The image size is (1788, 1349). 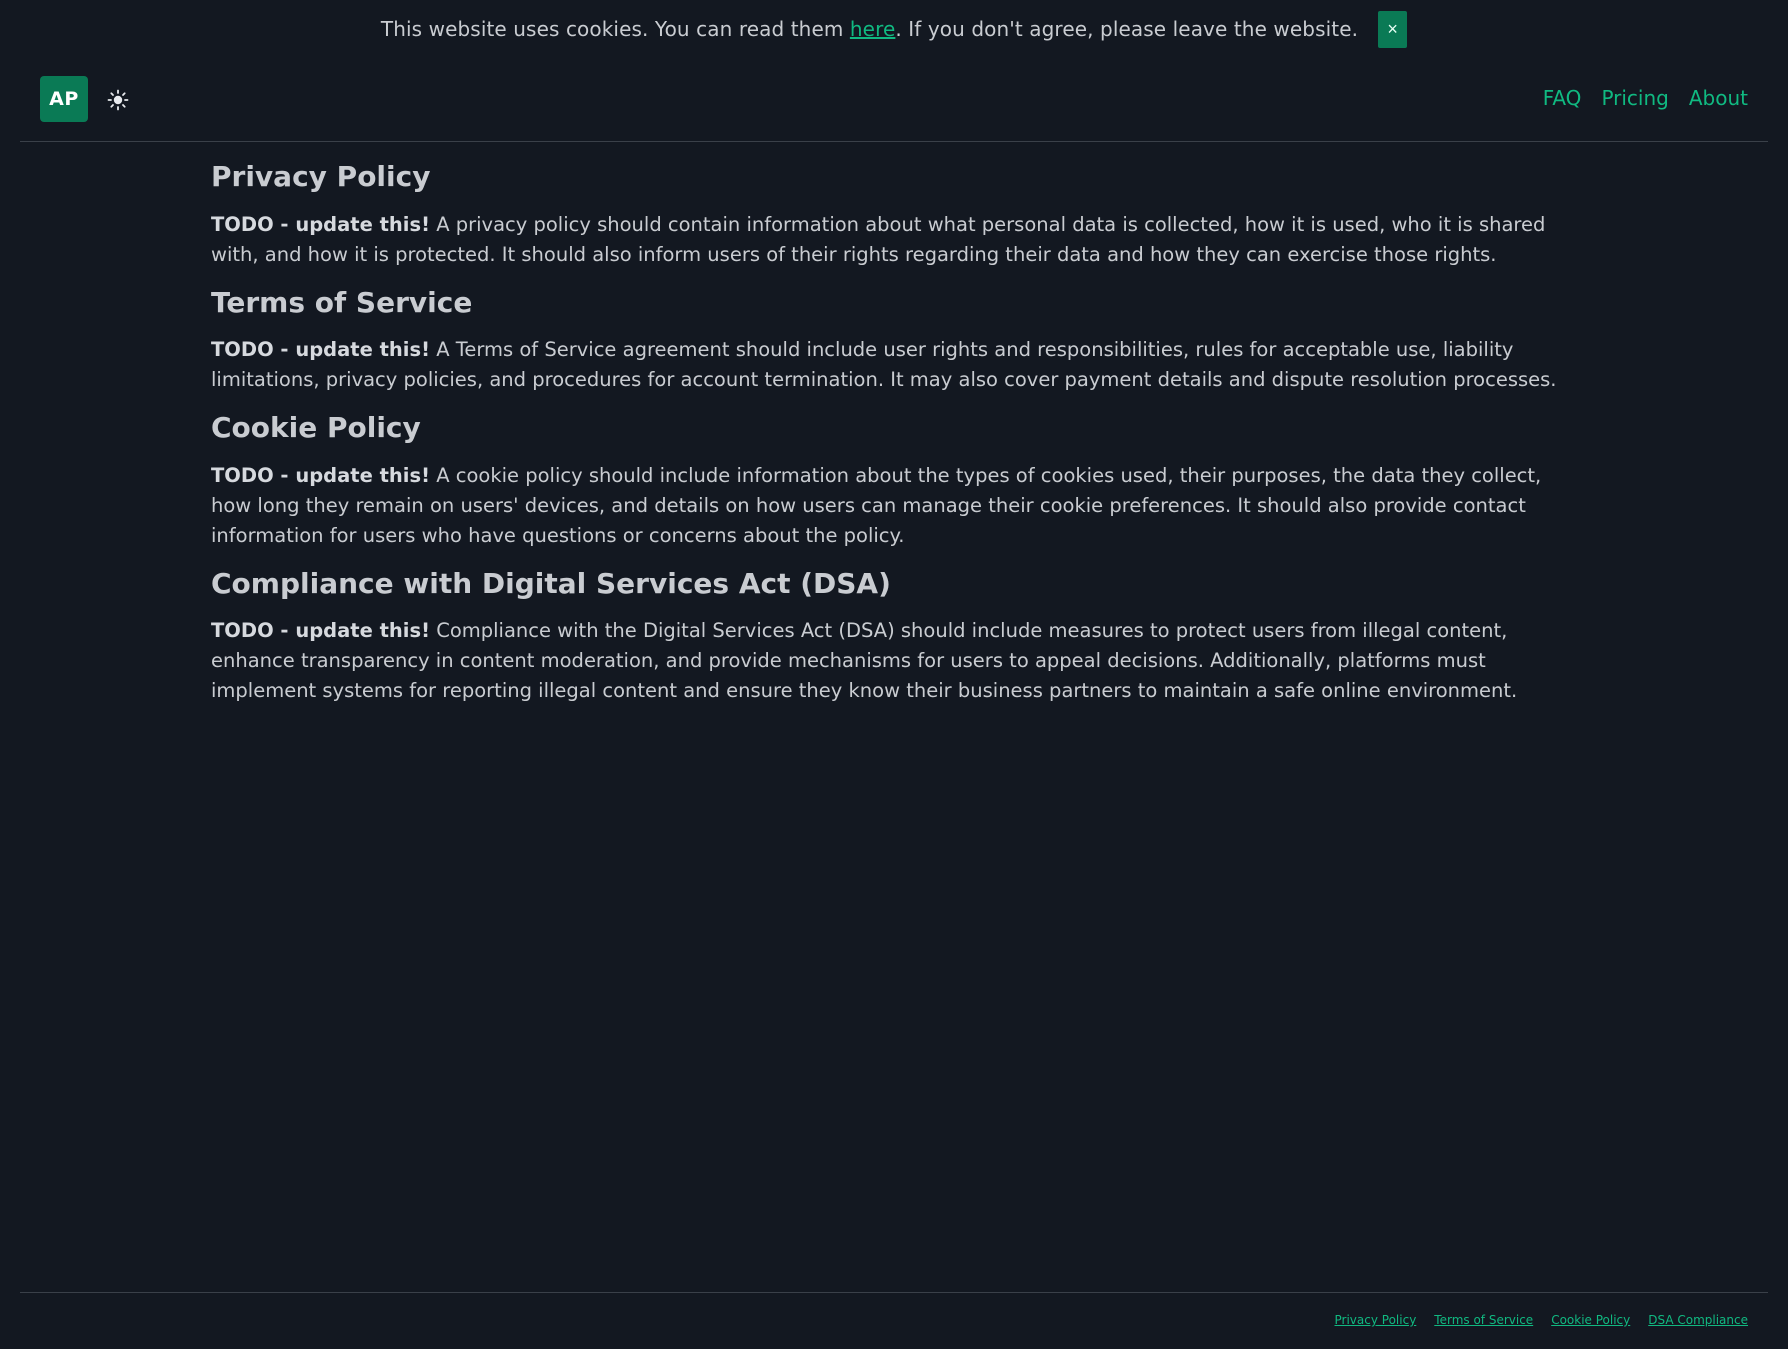 What do you see at coordinates (1590, 1320) in the screenshot?
I see `footer-cookie-policy-link: Cookie Policy` at bounding box center [1590, 1320].